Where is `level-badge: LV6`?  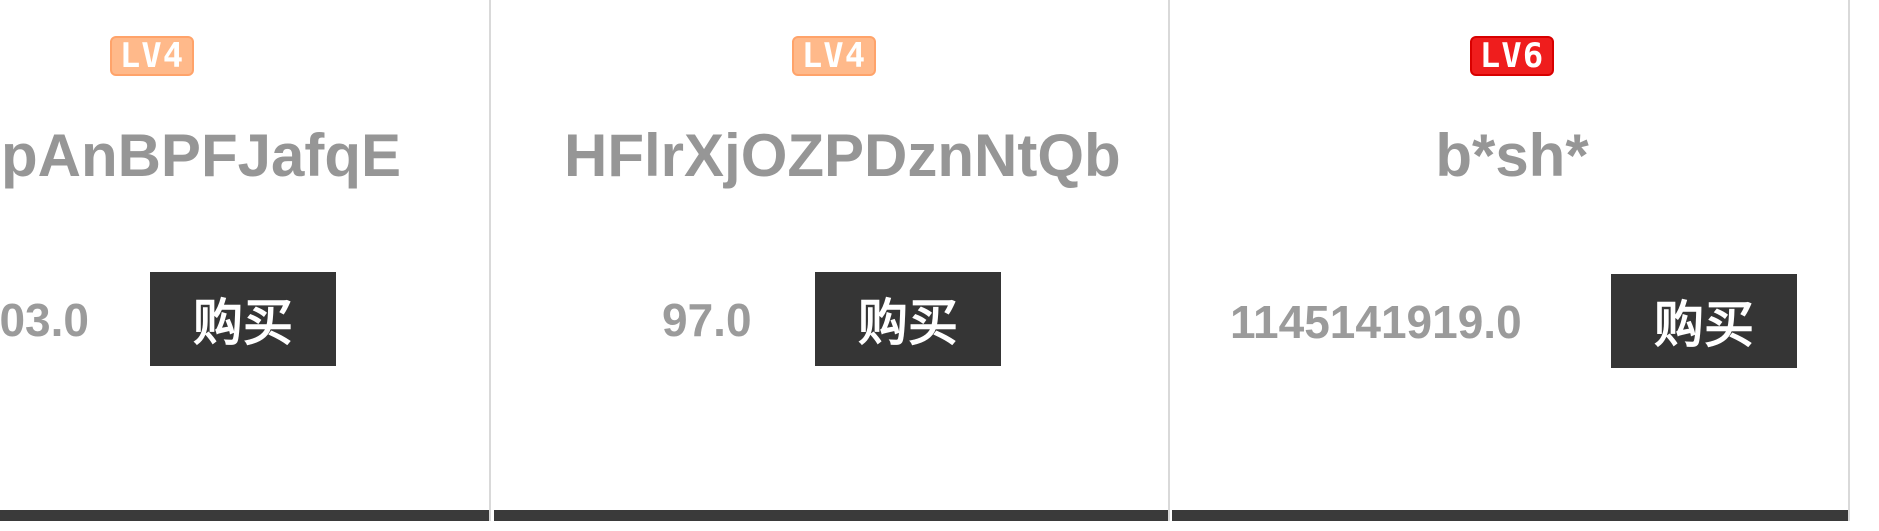 level-badge: LV6 is located at coordinates (1512, 56).